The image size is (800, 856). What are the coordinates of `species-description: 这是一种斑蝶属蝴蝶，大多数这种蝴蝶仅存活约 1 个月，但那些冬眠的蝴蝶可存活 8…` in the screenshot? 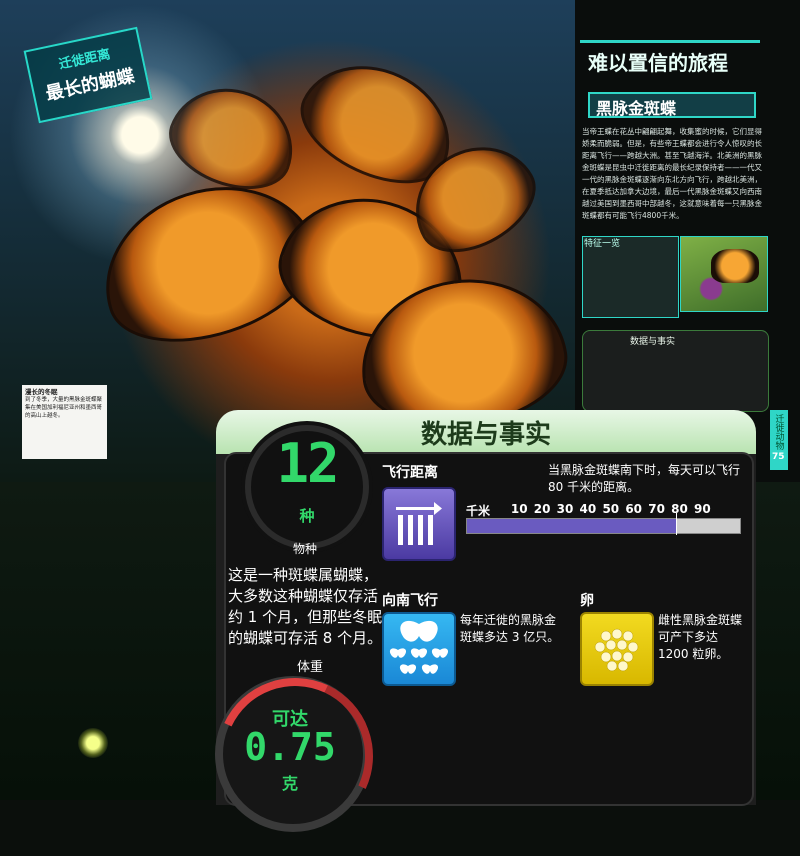 It's located at (305, 606).